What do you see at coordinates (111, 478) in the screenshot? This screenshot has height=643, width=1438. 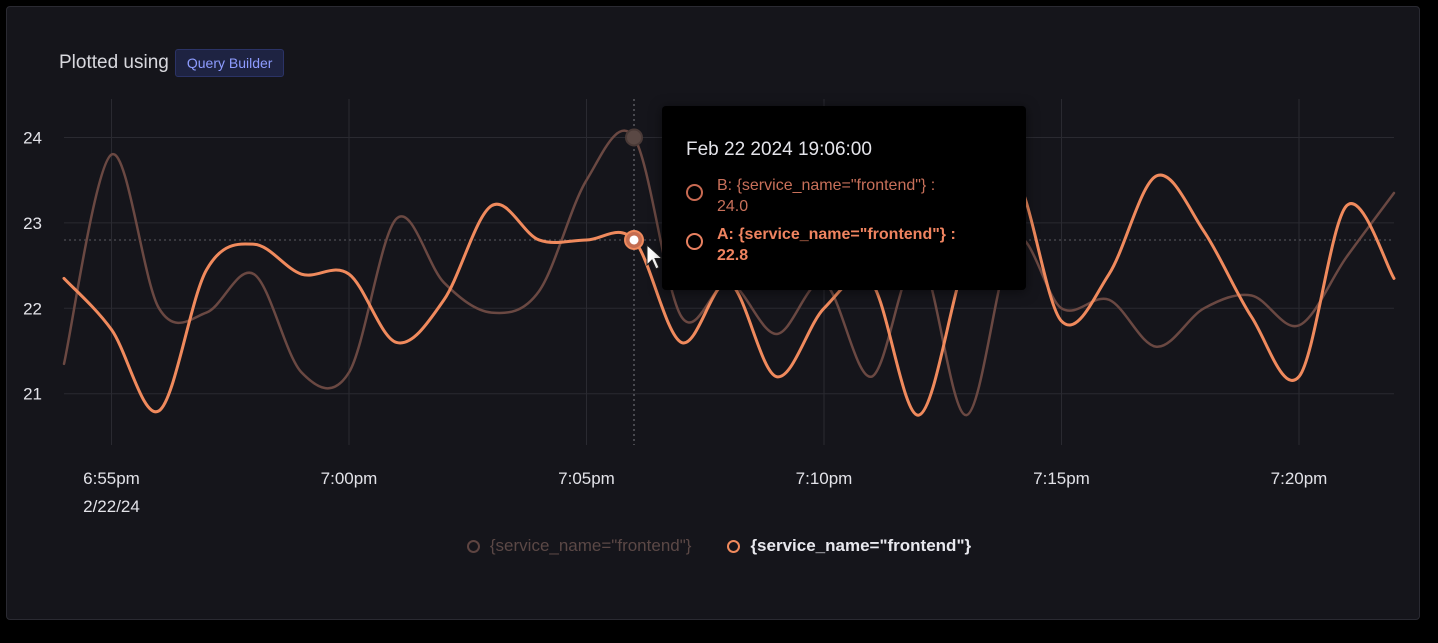 I see `x-tick-label: 6:55pm` at bounding box center [111, 478].